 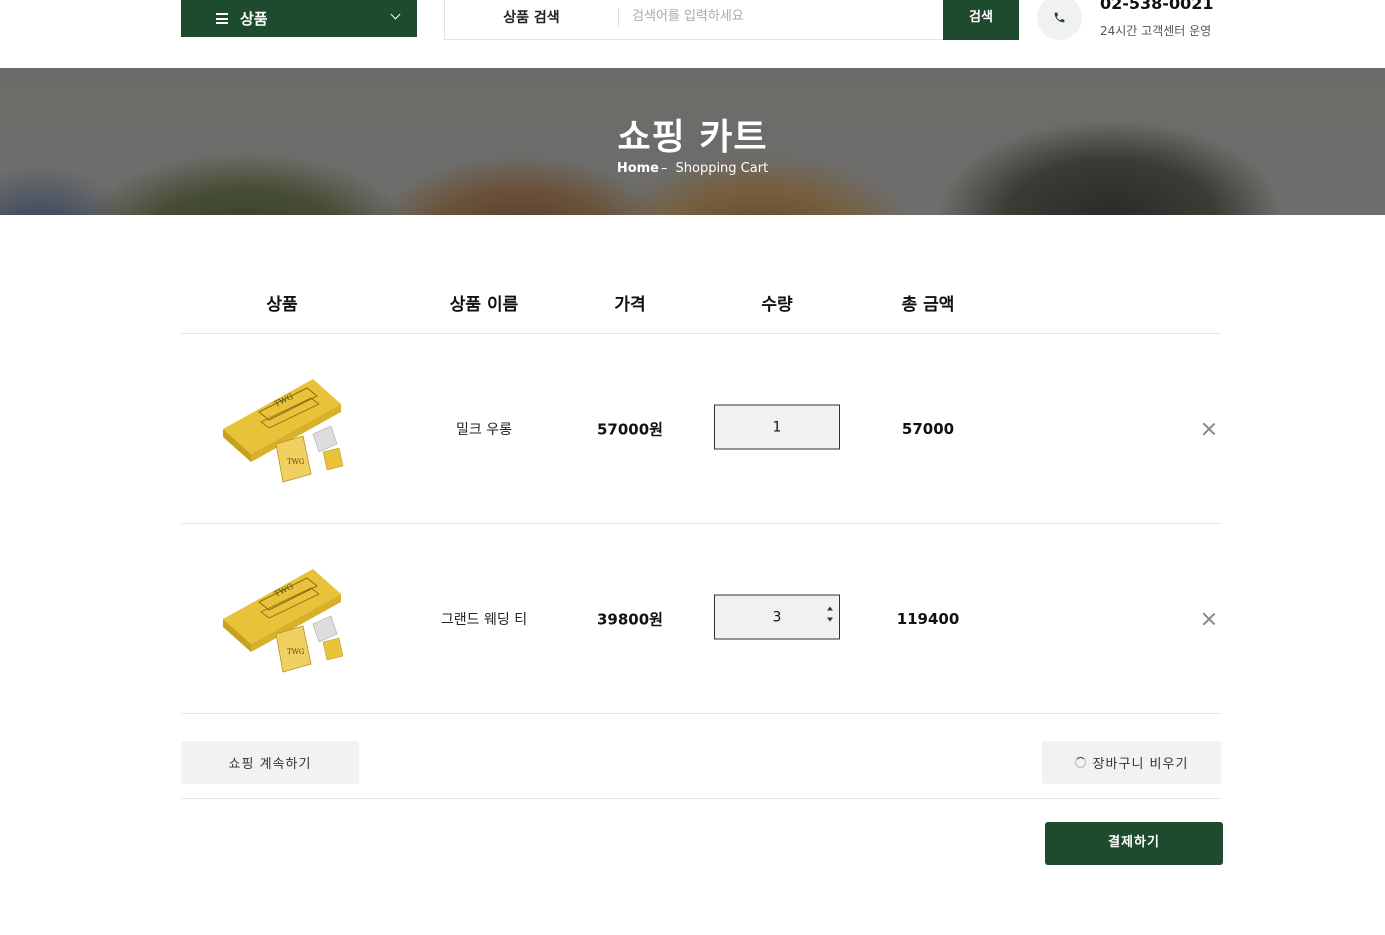 What do you see at coordinates (981, 20) in the screenshot?
I see `search-button: 검색` at bounding box center [981, 20].